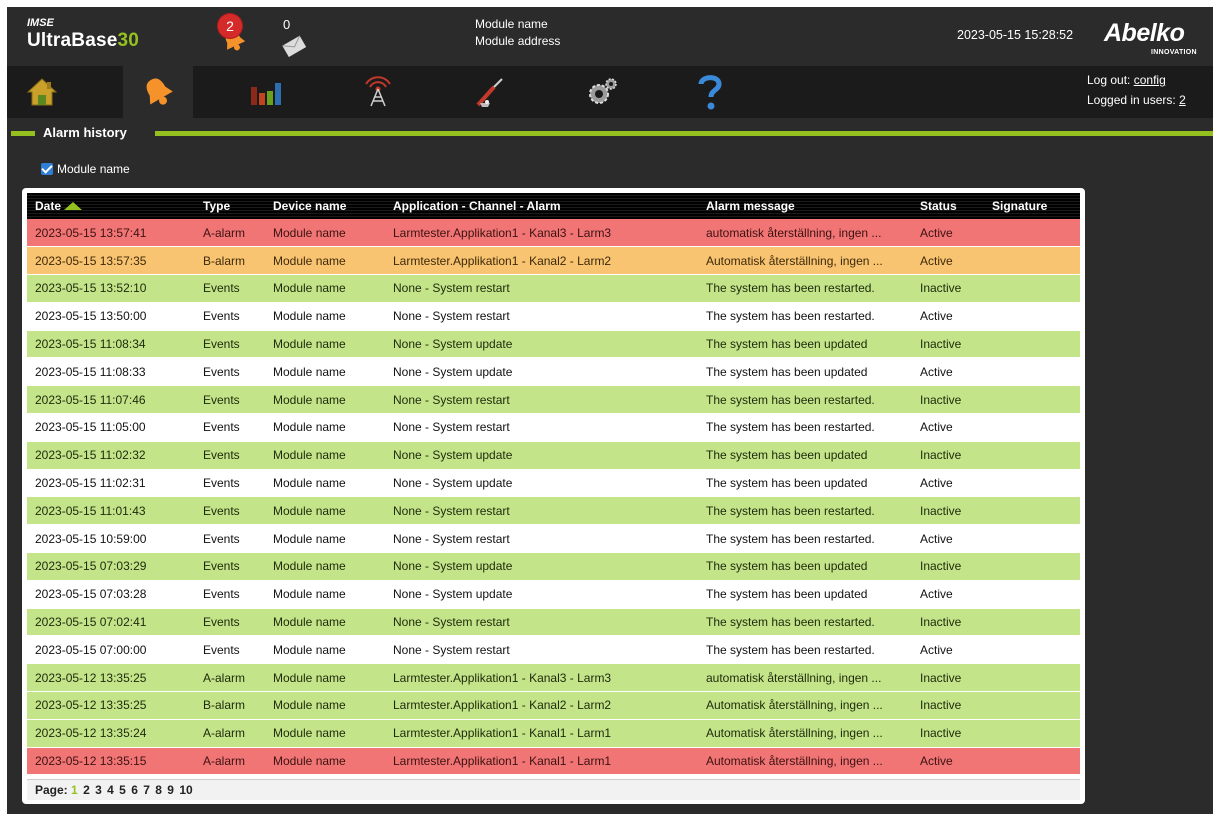 The height and width of the screenshot is (814, 1213). What do you see at coordinates (511, 24) in the screenshot?
I see `module-name: Module name` at bounding box center [511, 24].